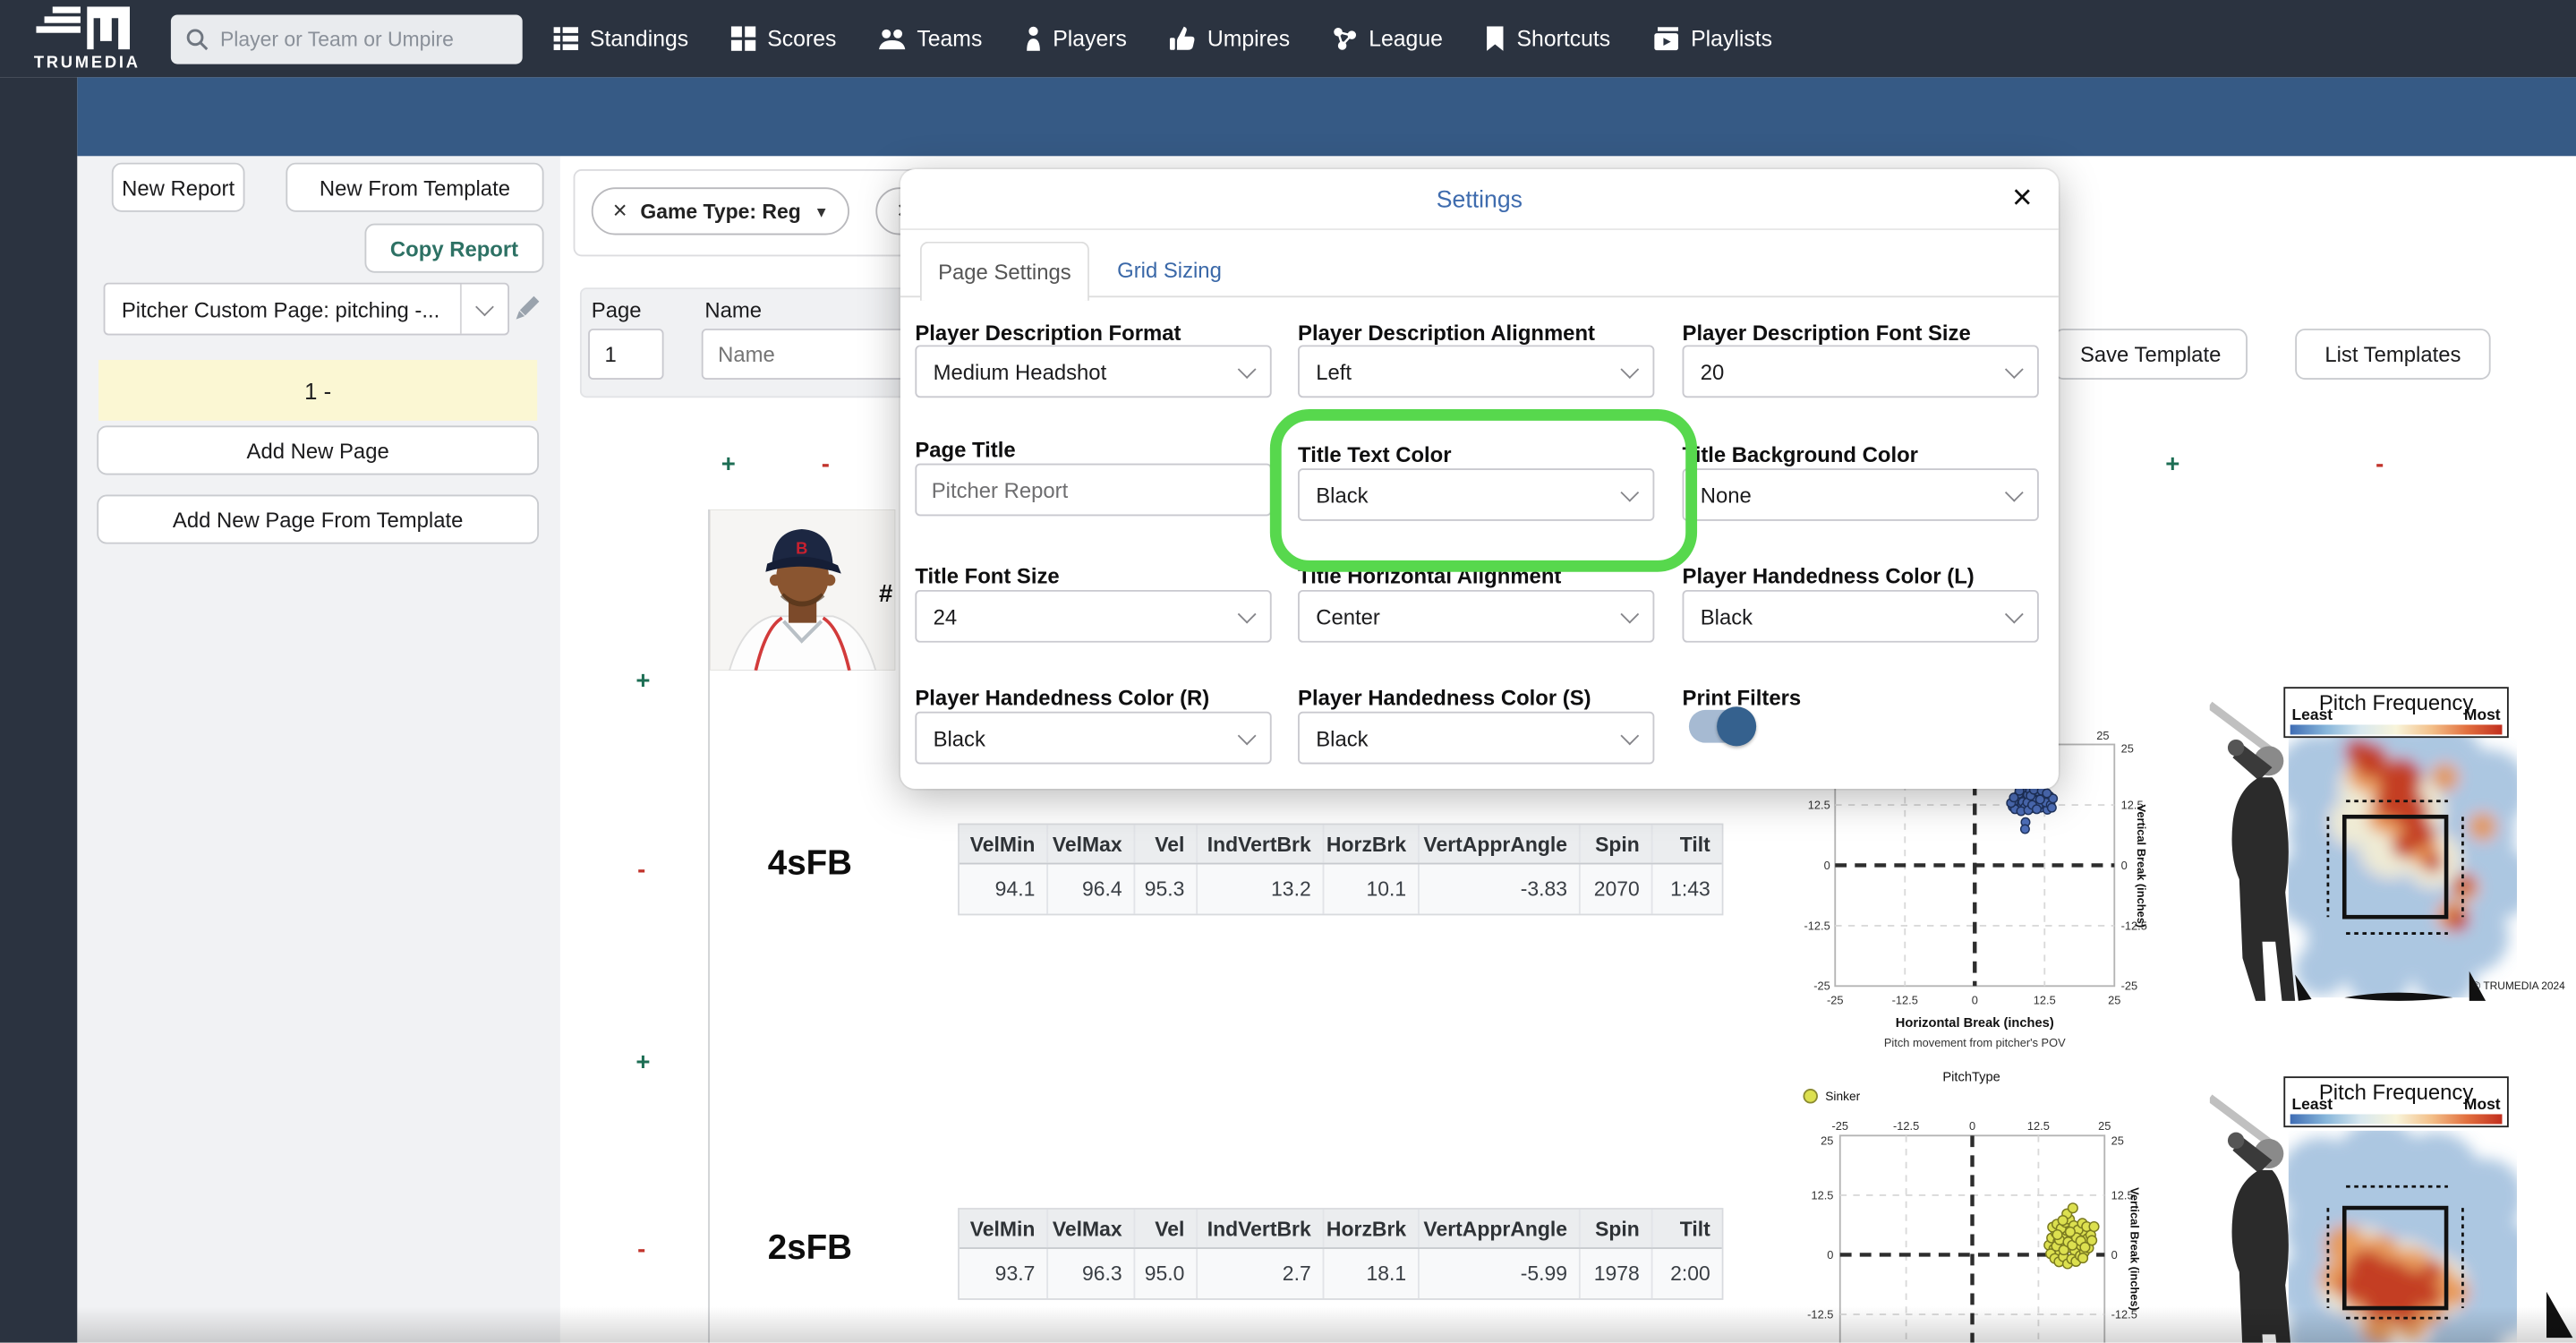 Image resolution: width=2576 pixels, height=1343 pixels. I want to click on tab-grid-sizing: Grid Sizing, so click(1169, 269).